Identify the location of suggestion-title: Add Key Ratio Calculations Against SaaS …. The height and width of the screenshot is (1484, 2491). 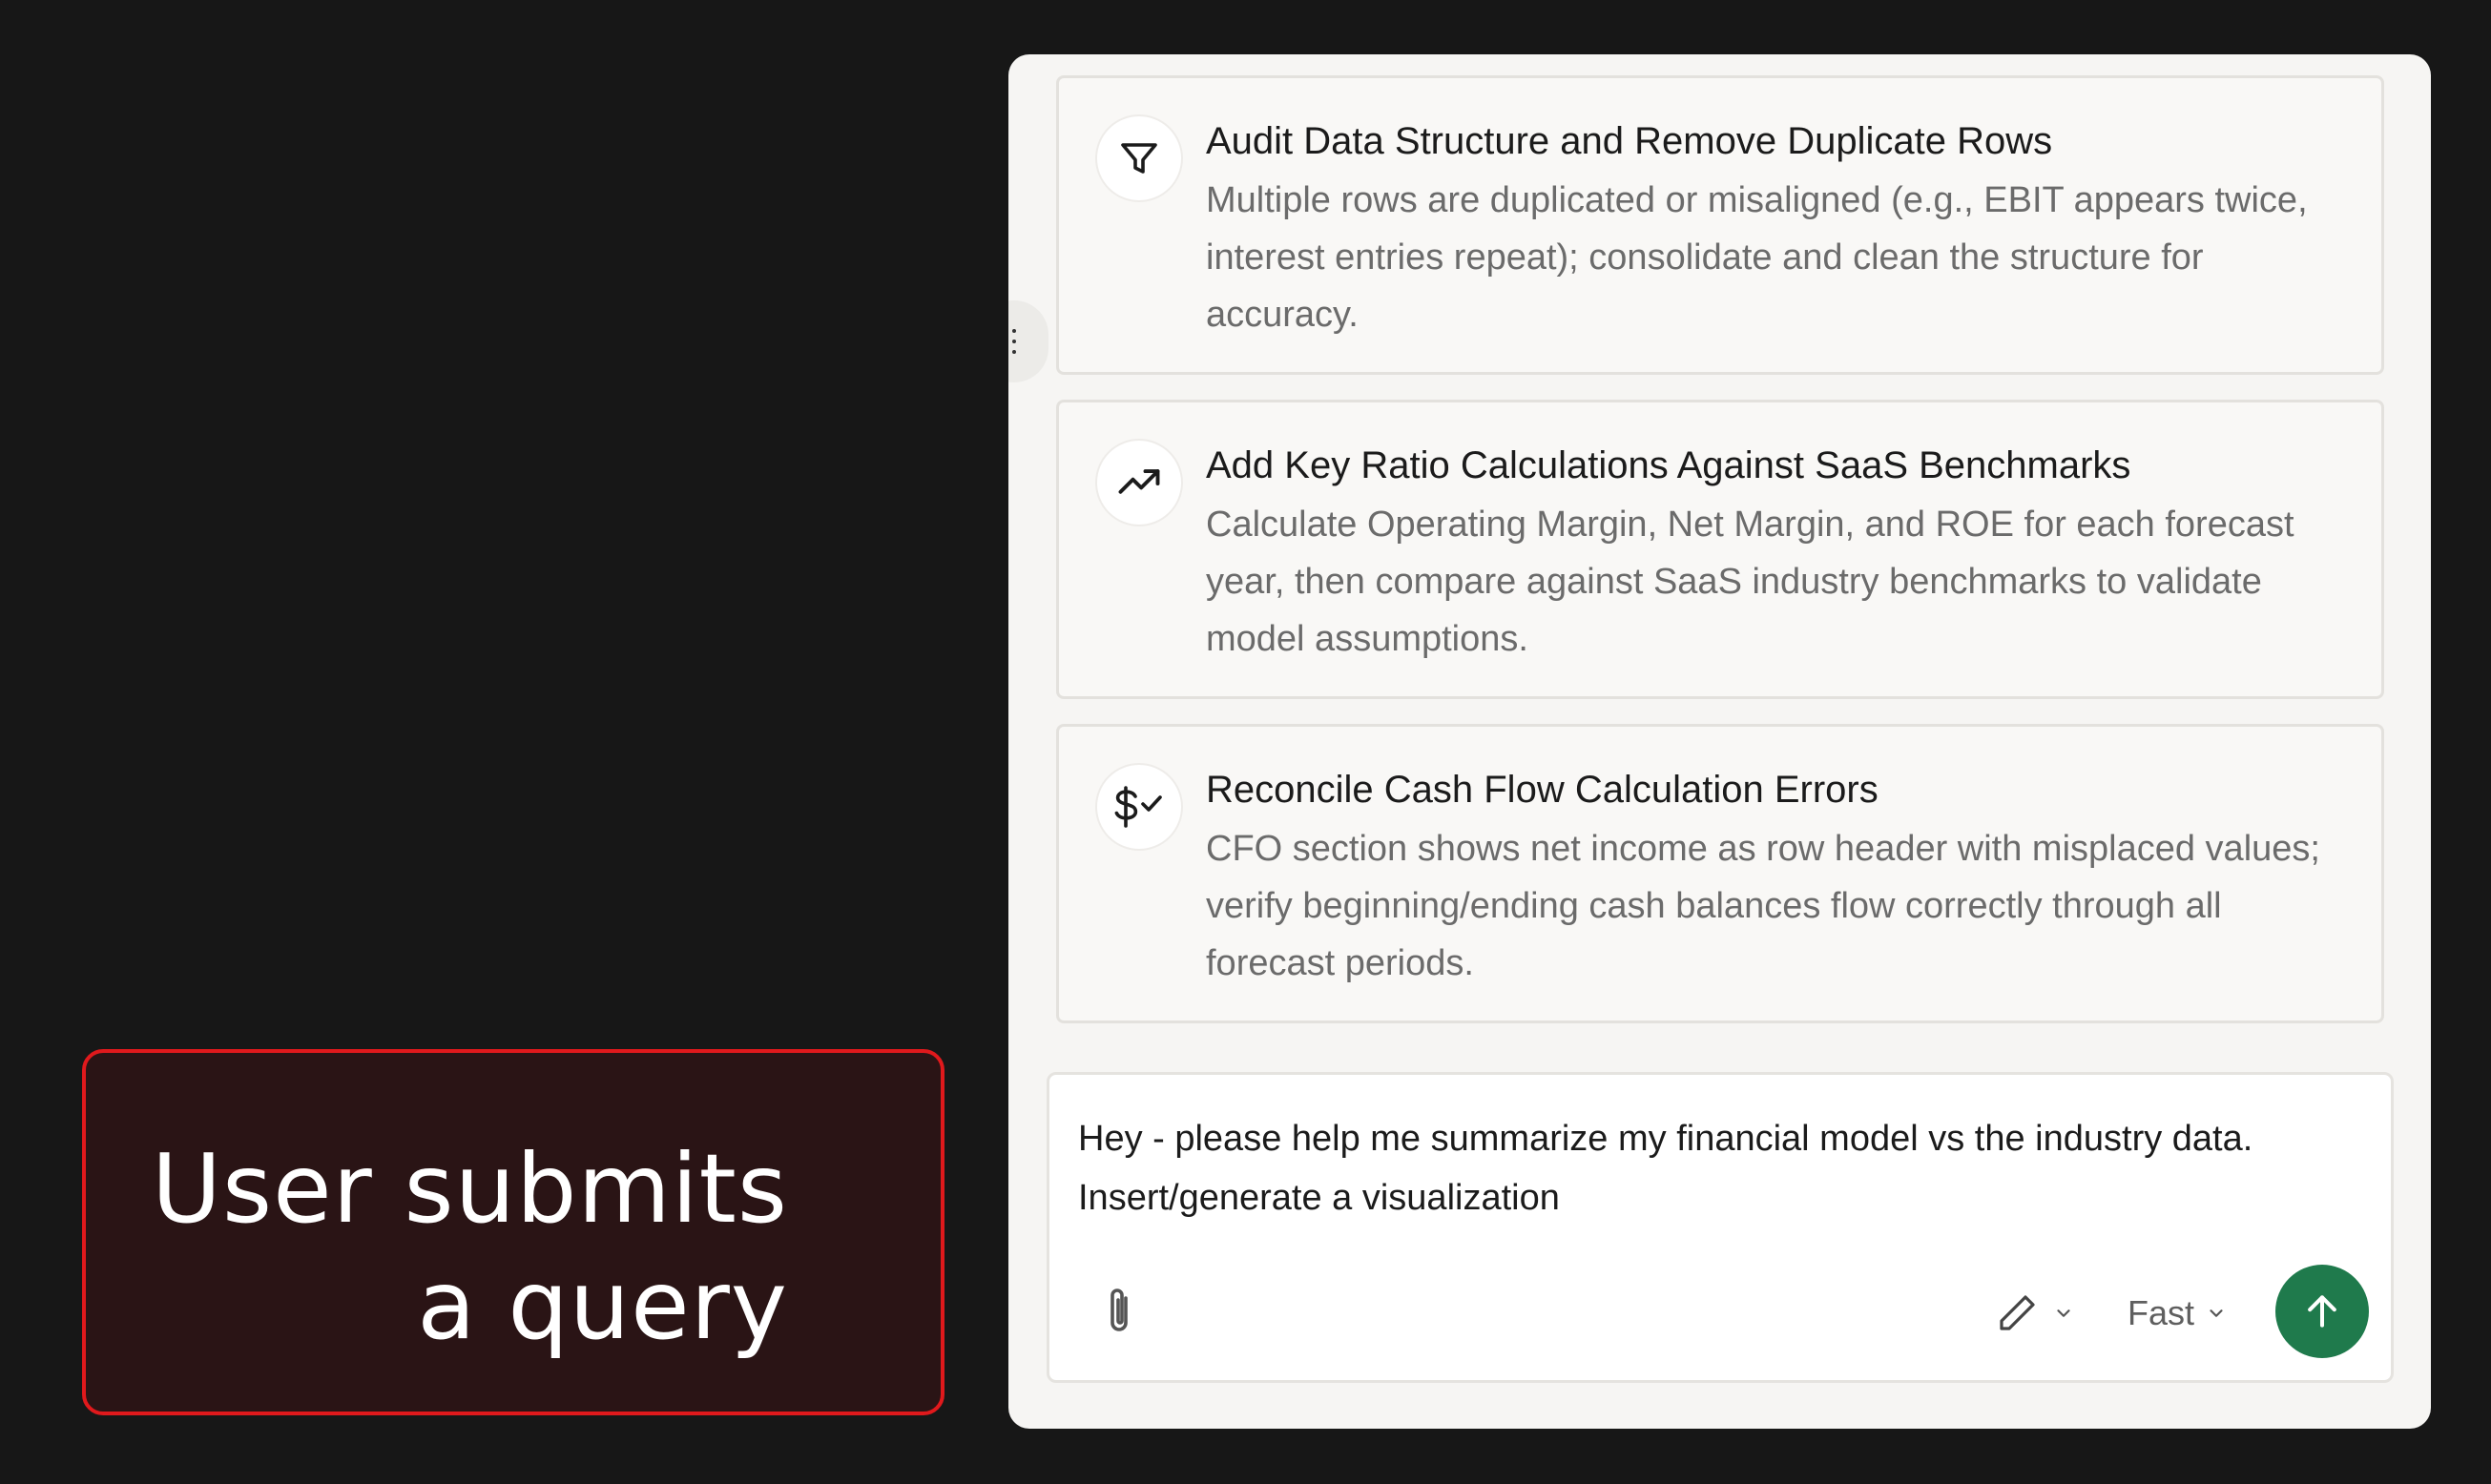
(1669, 465).